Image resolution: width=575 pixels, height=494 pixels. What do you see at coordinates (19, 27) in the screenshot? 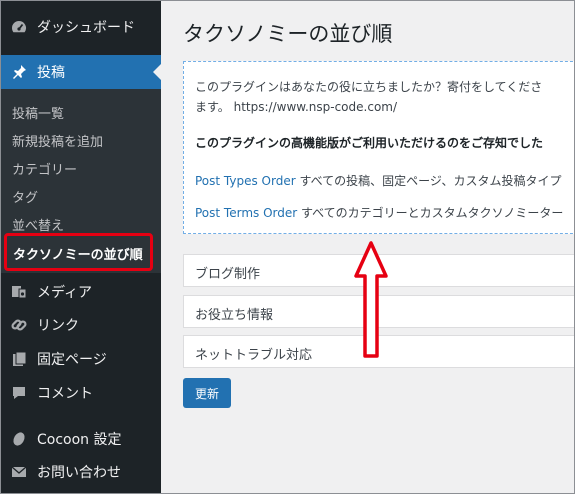
I see `dashboard-icon` at bounding box center [19, 27].